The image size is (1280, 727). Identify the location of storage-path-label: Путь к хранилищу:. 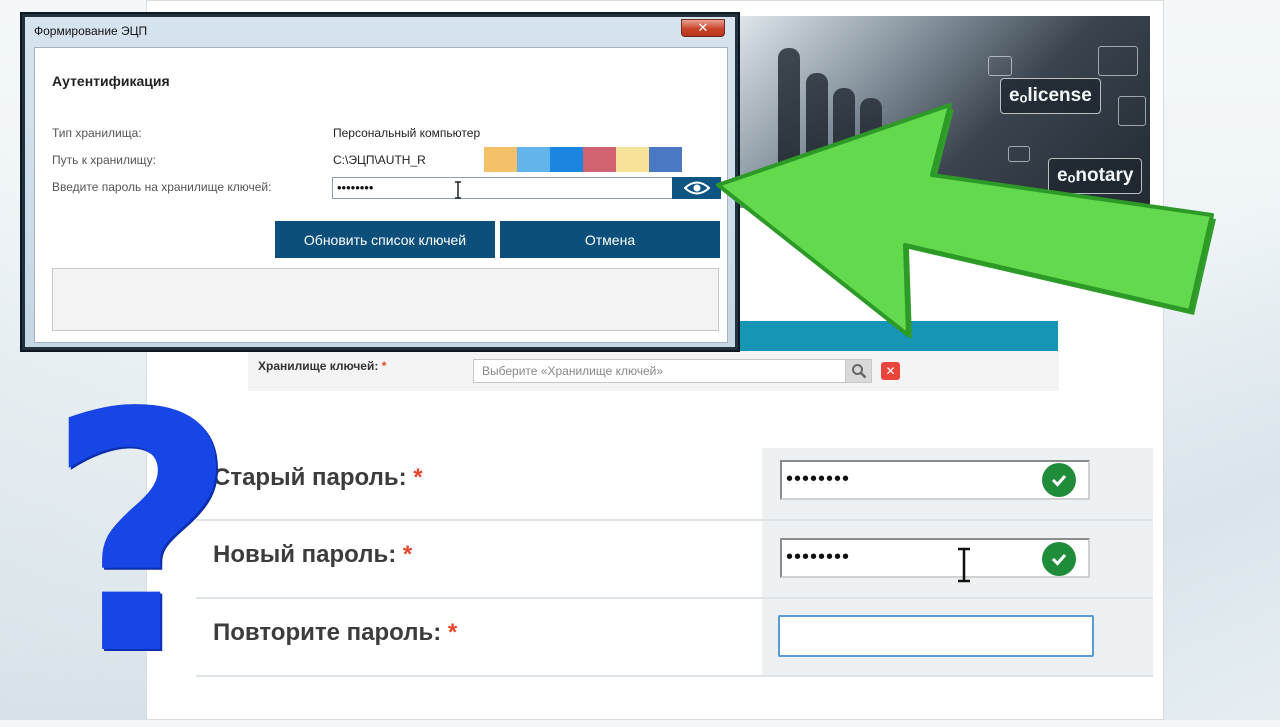
(104, 160).